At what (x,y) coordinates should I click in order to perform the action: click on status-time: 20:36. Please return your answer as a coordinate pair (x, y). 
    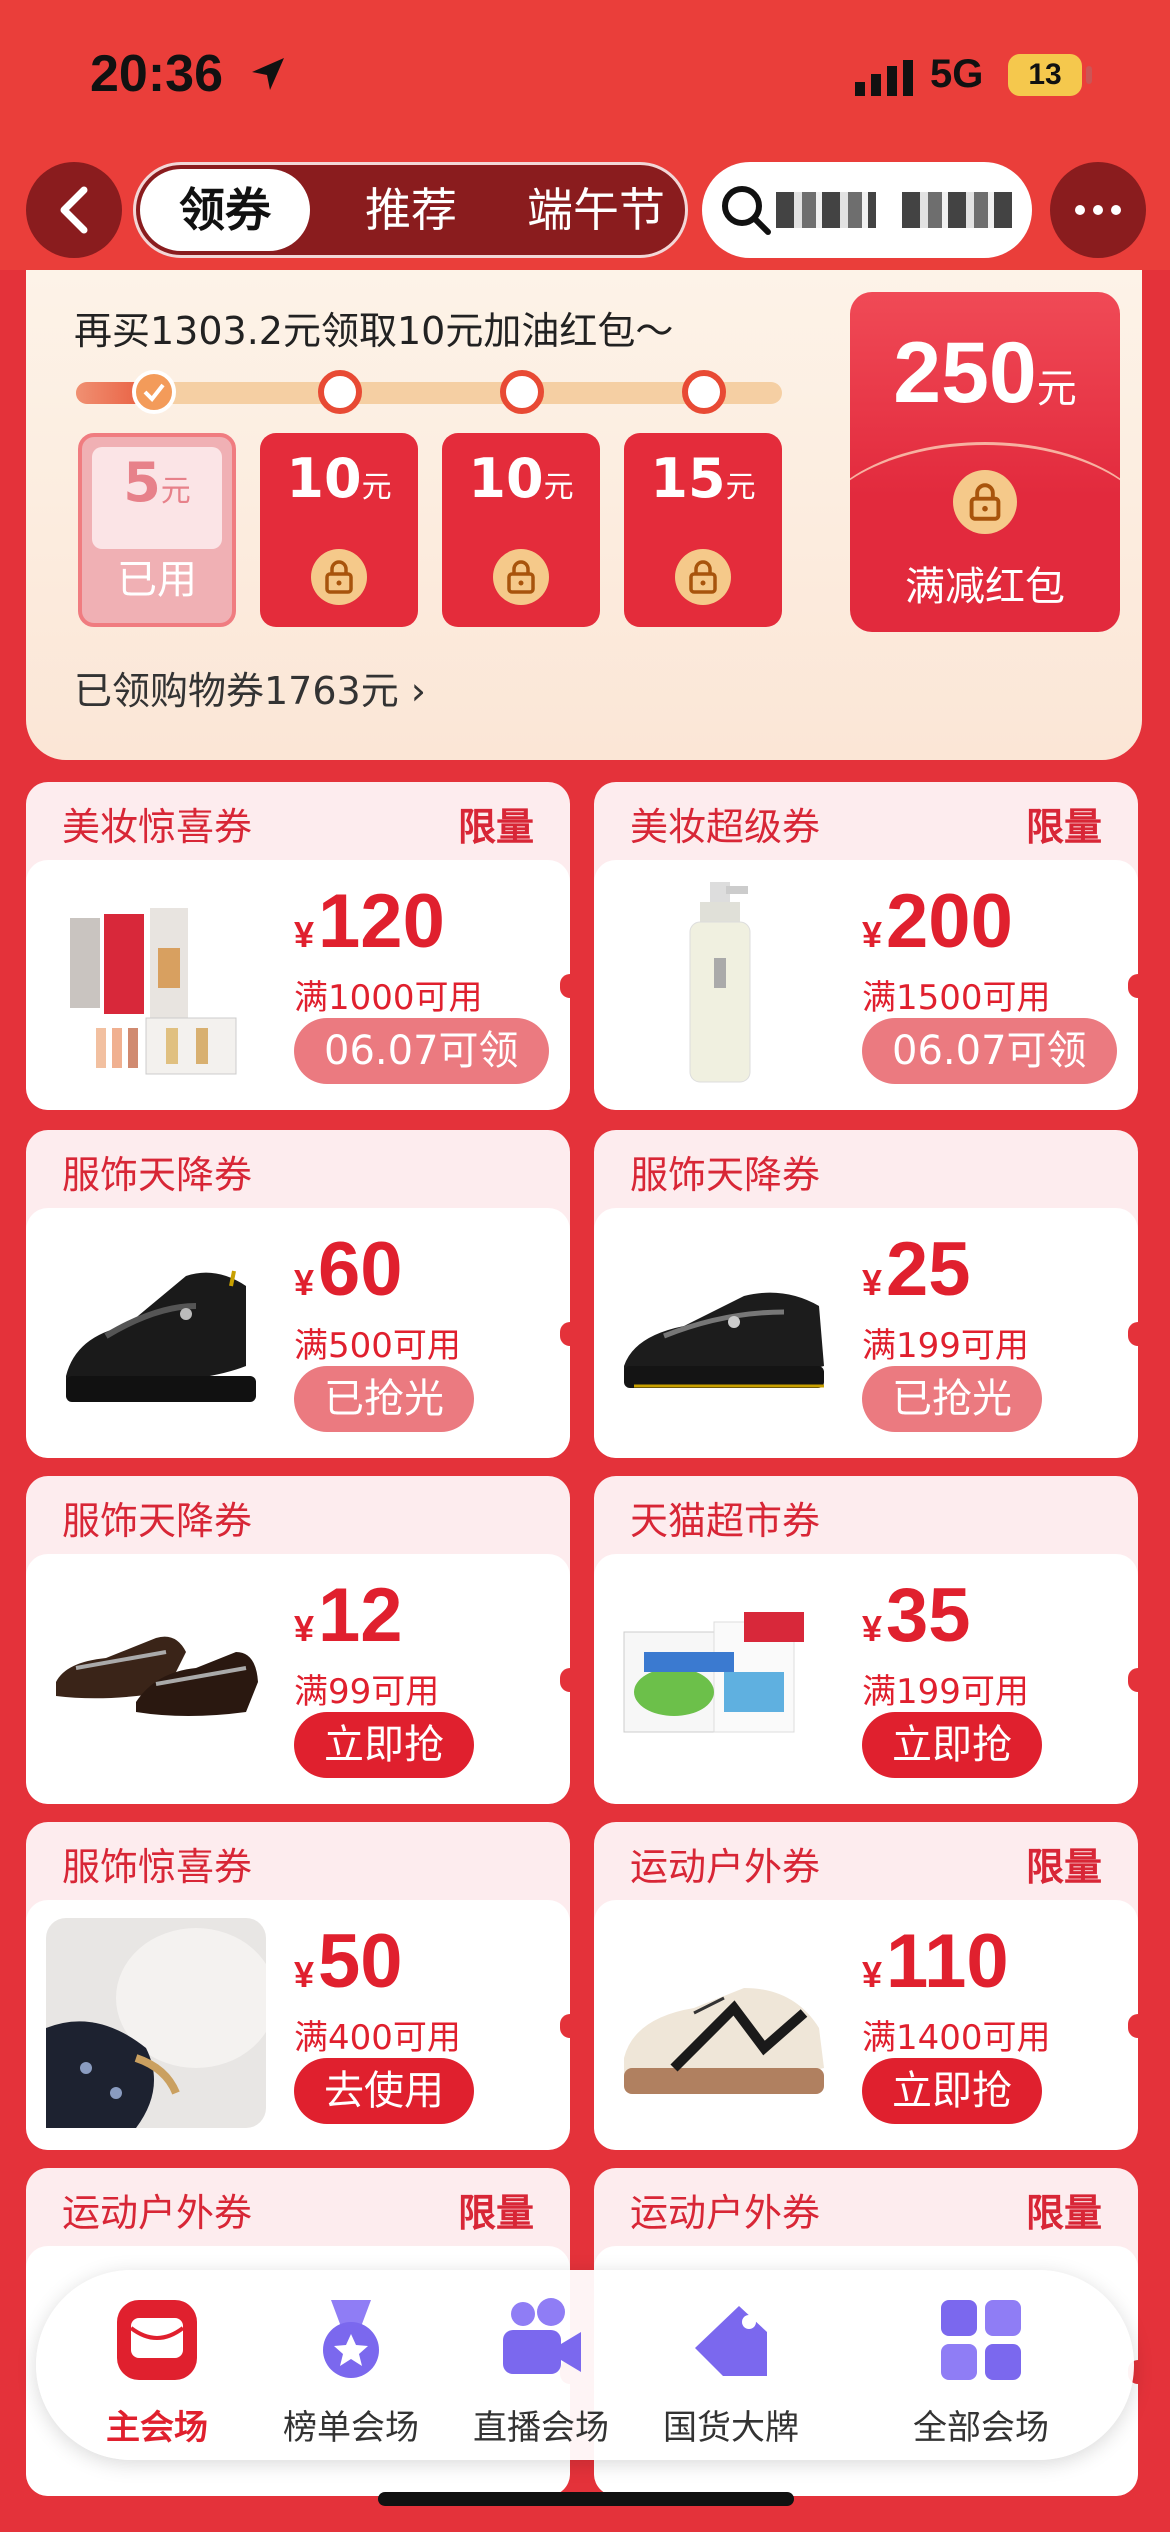
    Looking at the image, I should click on (156, 74).